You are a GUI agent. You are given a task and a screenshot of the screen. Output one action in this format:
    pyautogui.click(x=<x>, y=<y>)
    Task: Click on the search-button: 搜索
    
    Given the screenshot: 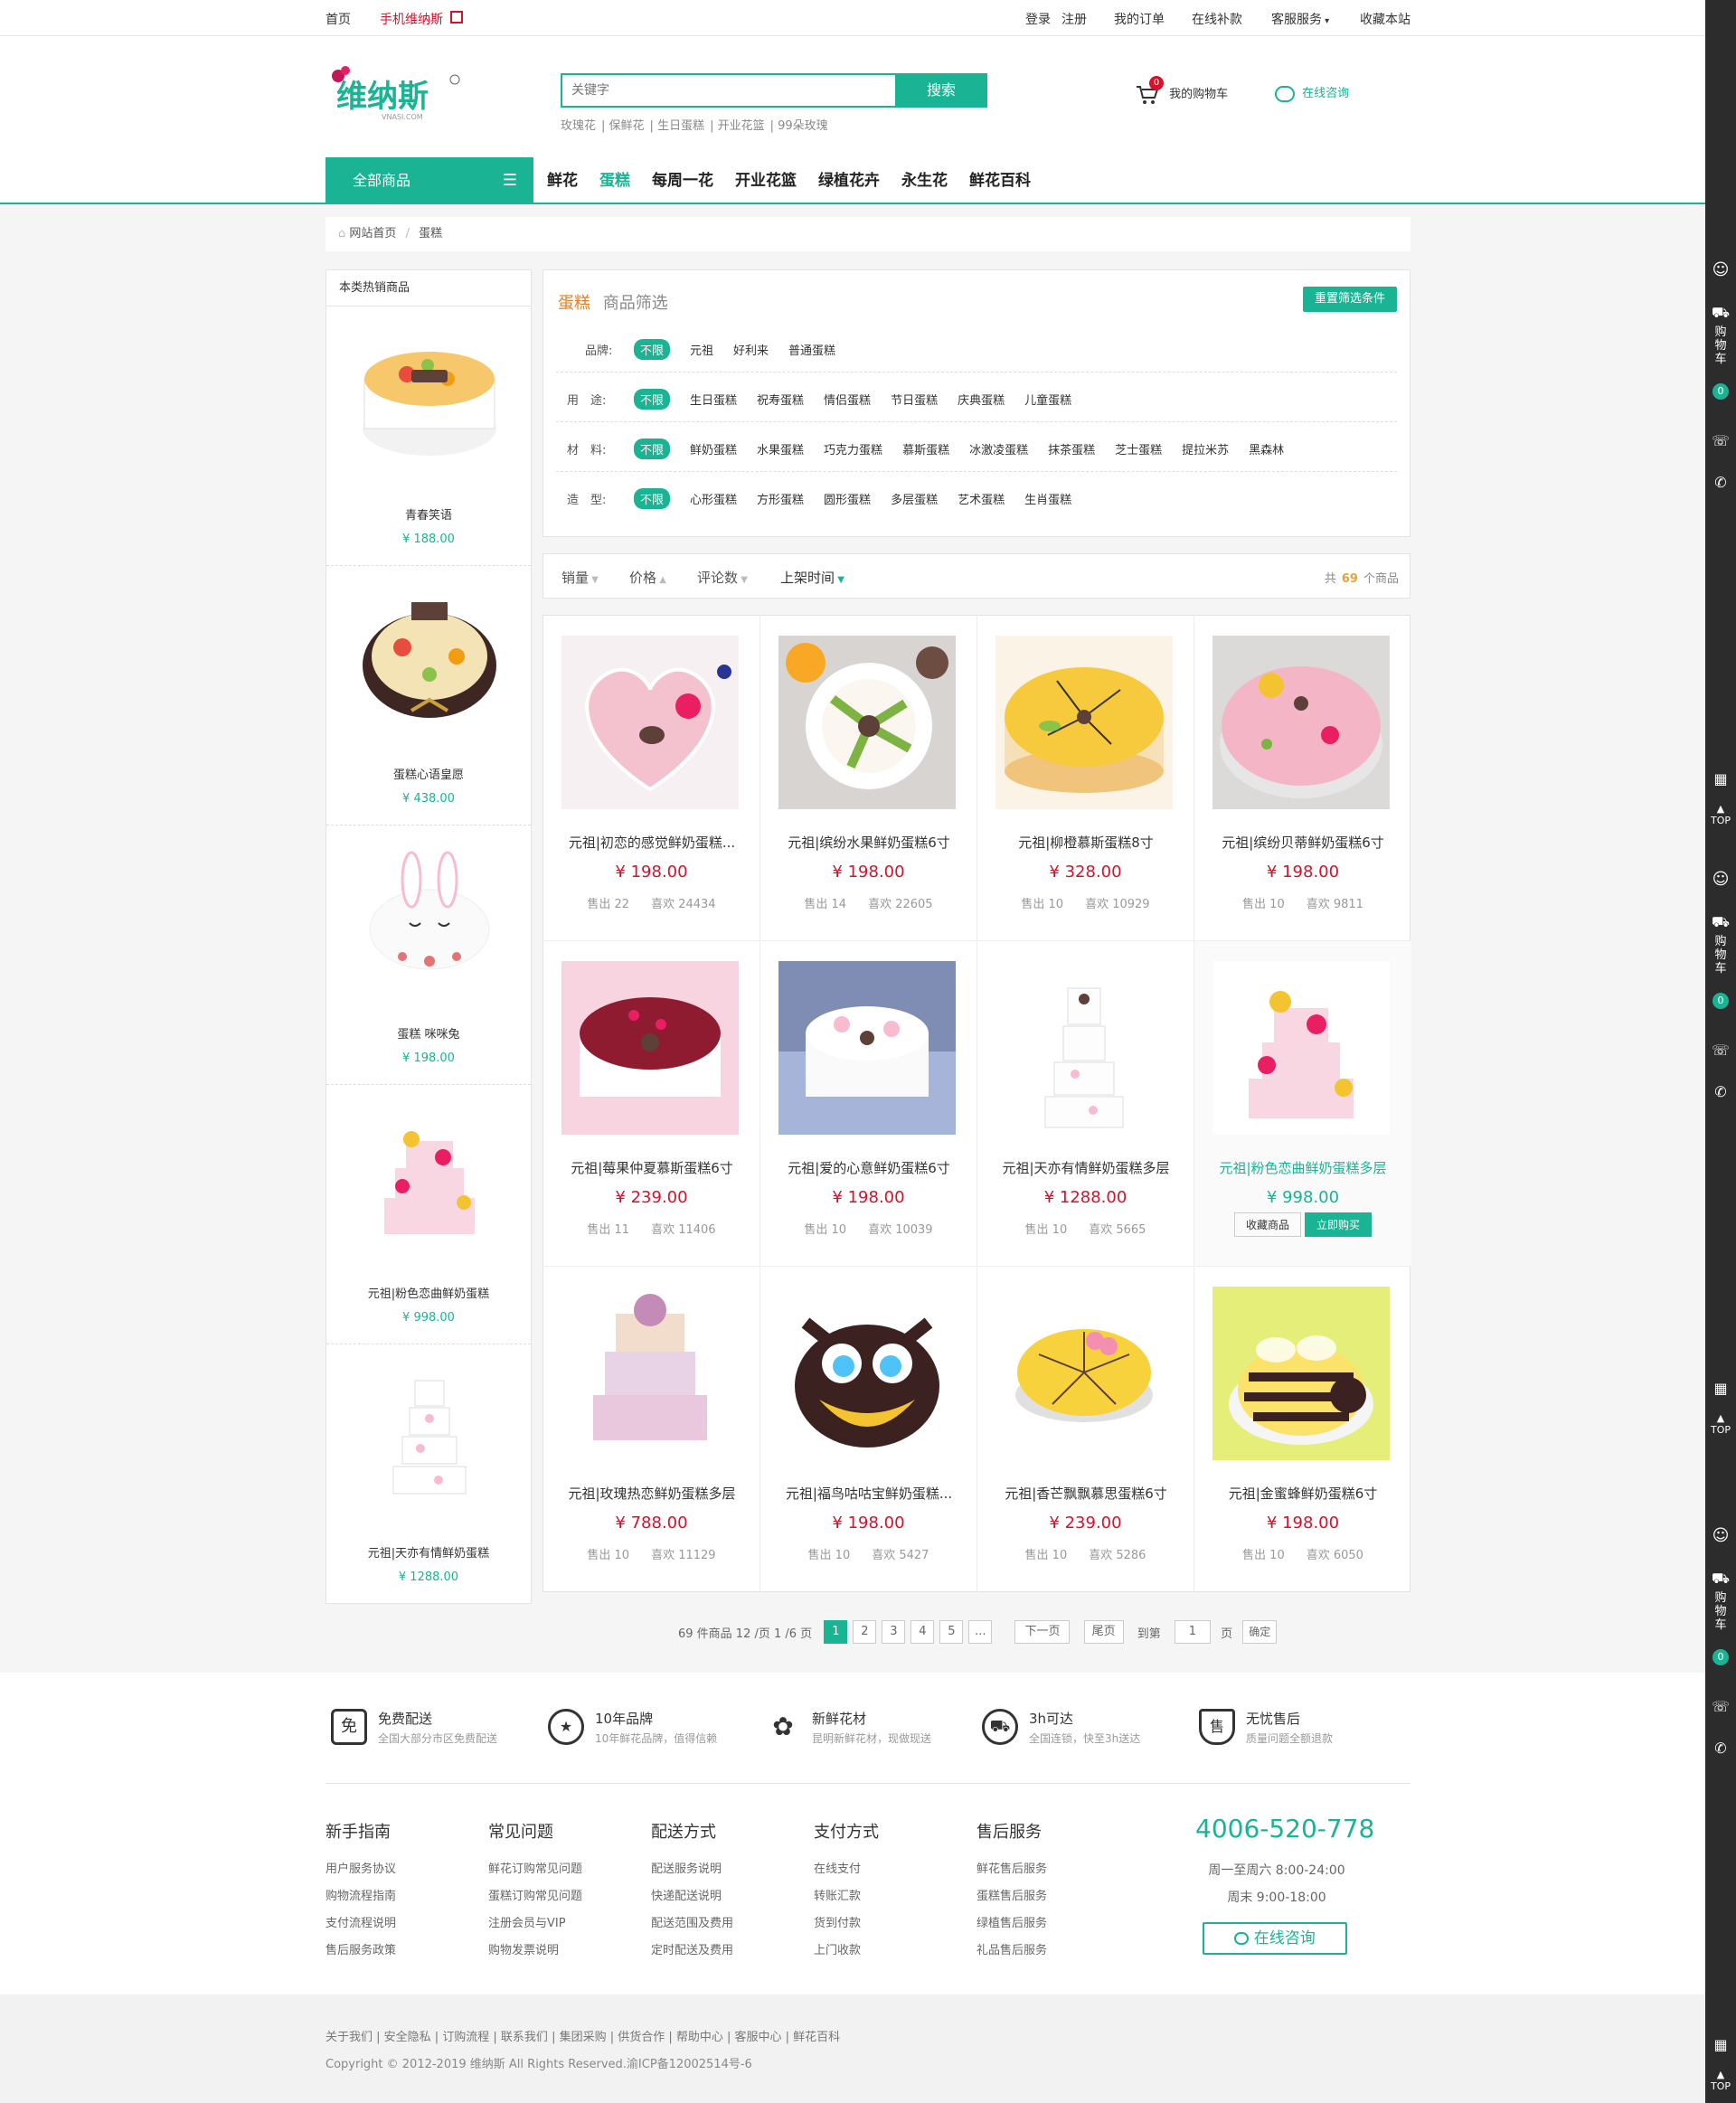 What is the action you would take?
    pyautogui.click(x=941, y=90)
    